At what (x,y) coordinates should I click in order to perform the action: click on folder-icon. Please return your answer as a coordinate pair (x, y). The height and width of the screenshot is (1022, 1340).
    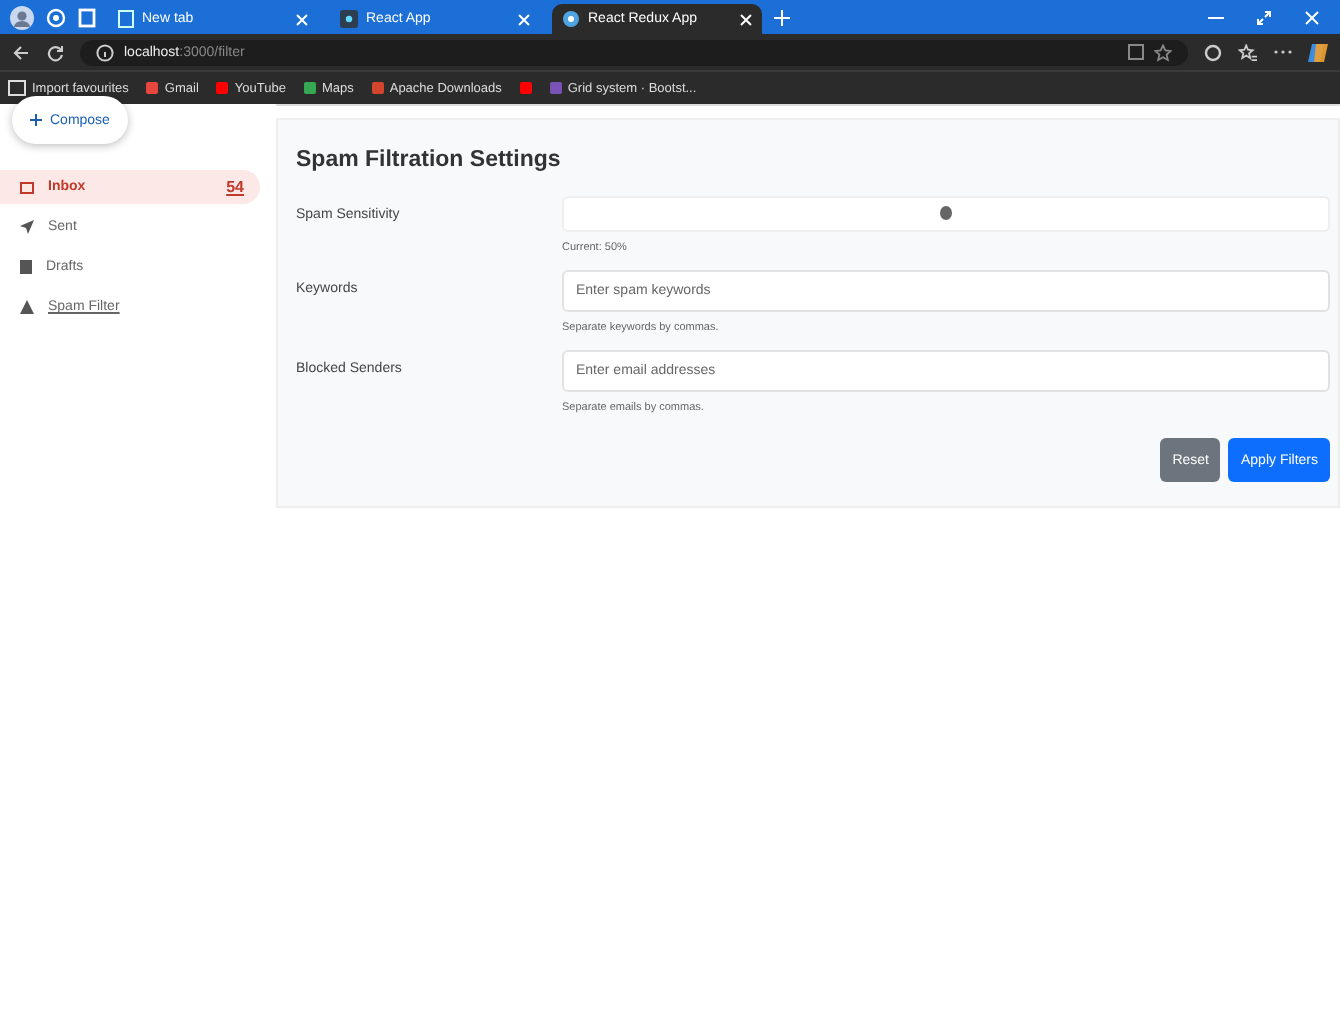
    Looking at the image, I should click on (17, 88).